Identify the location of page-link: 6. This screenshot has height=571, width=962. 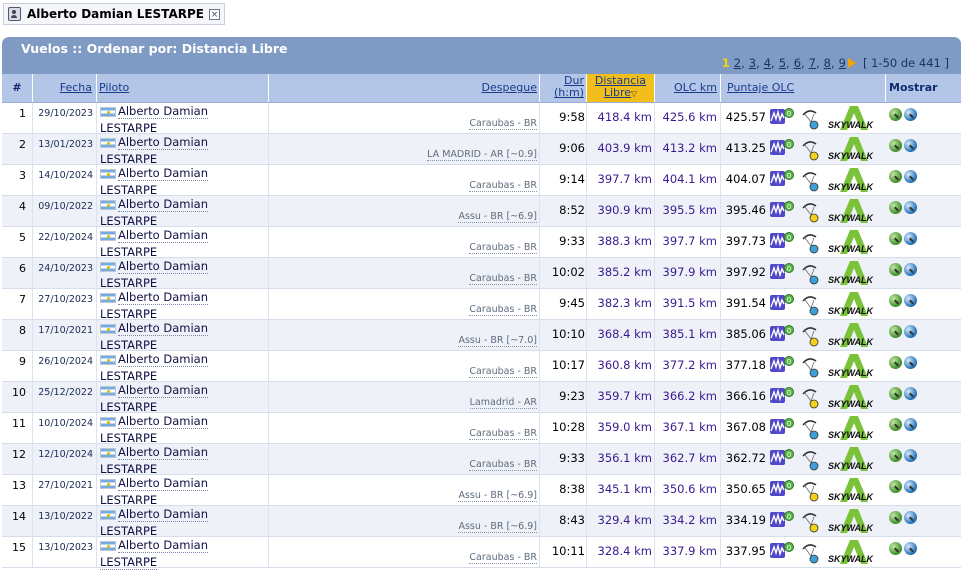
(797, 63).